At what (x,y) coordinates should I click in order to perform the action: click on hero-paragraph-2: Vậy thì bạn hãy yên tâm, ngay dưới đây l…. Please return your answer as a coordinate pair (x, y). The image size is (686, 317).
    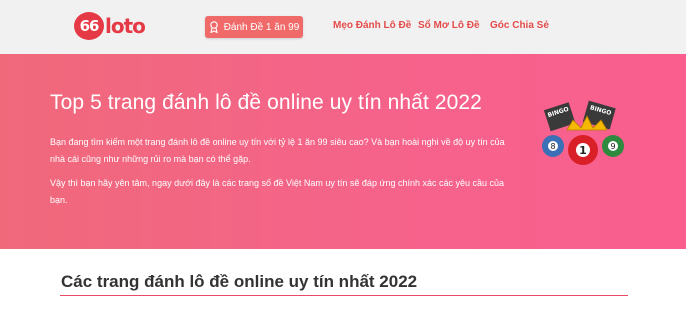
    Looking at the image, I should click on (277, 191).